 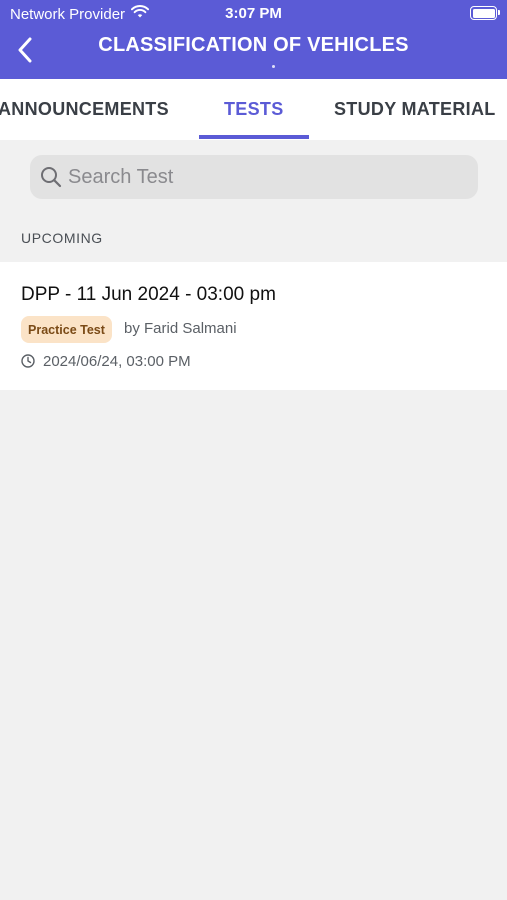 What do you see at coordinates (66, 329) in the screenshot?
I see `test-type-badge: Practice Test` at bounding box center [66, 329].